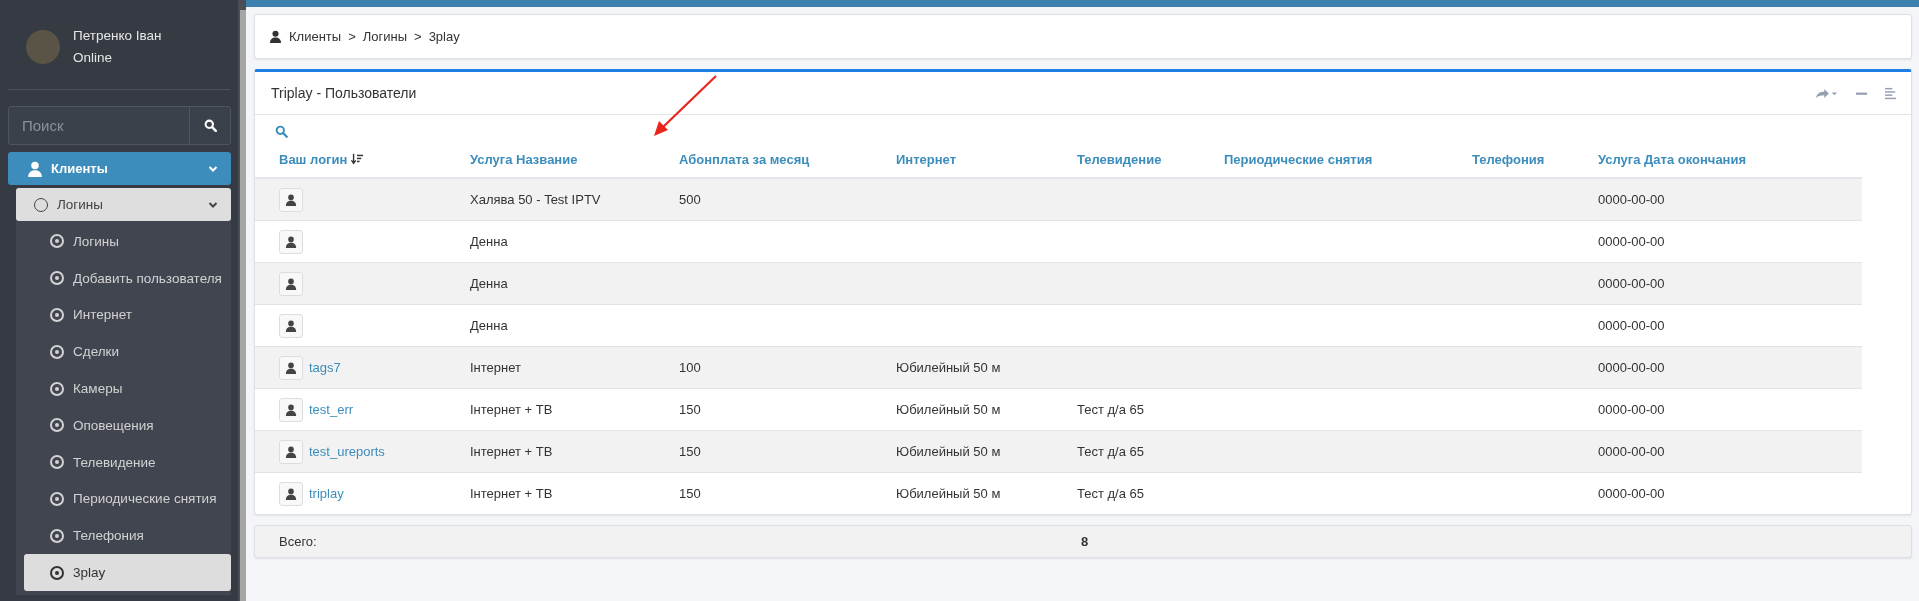 This screenshot has height=601, width=1919. Describe the element at coordinates (744, 159) in the screenshot. I see `column-header: Абонплата за месяц` at that location.